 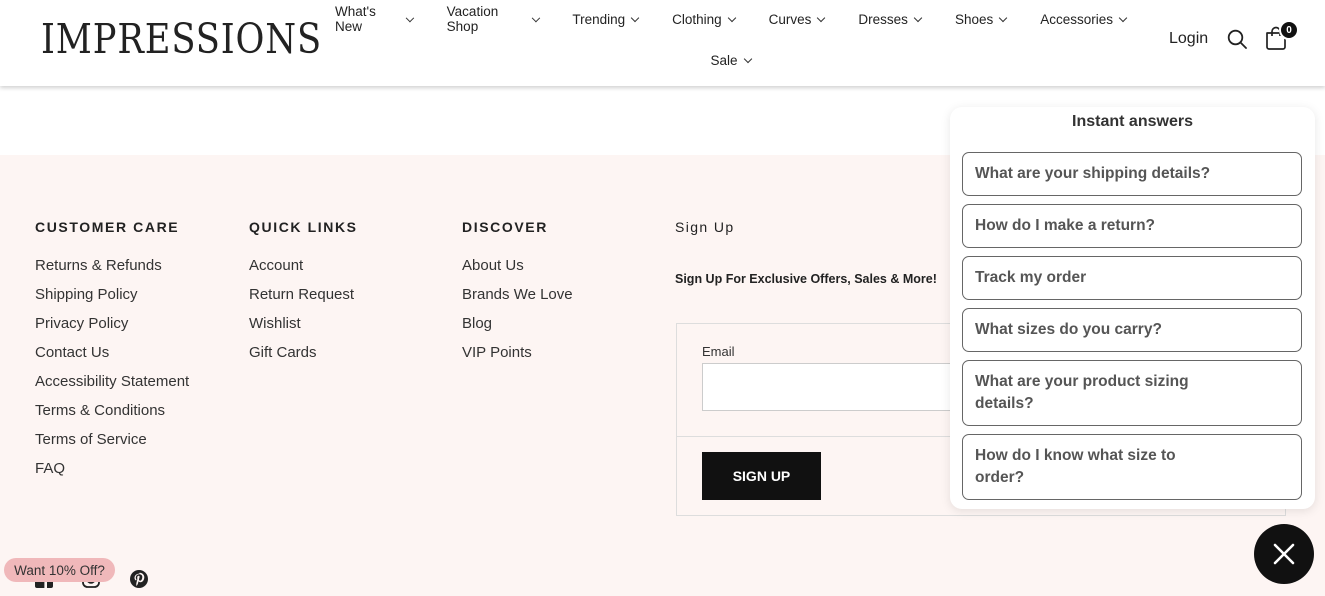 What do you see at coordinates (112, 386) in the screenshot?
I see `footer-link: Accessibility Statement` at bounding box center [112, 386].